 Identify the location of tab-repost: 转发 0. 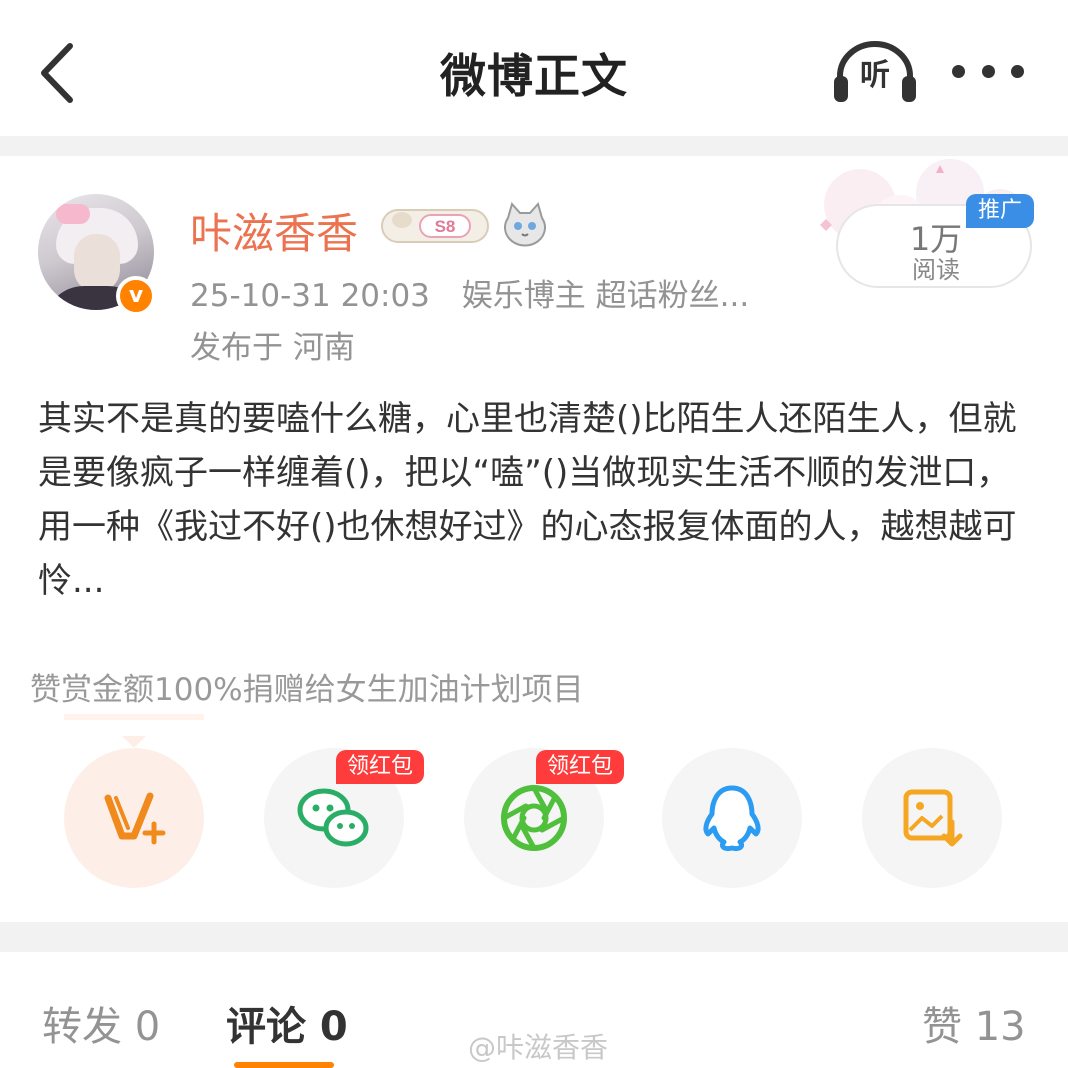
(101, 1023).